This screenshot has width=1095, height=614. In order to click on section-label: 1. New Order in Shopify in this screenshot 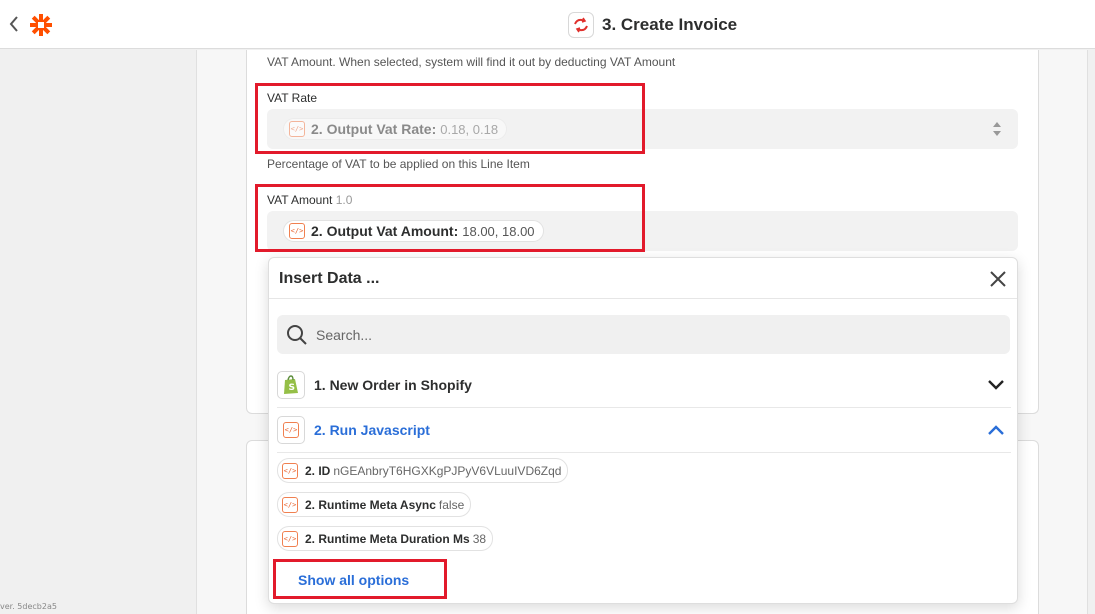, I will do `click(393, 385)`.